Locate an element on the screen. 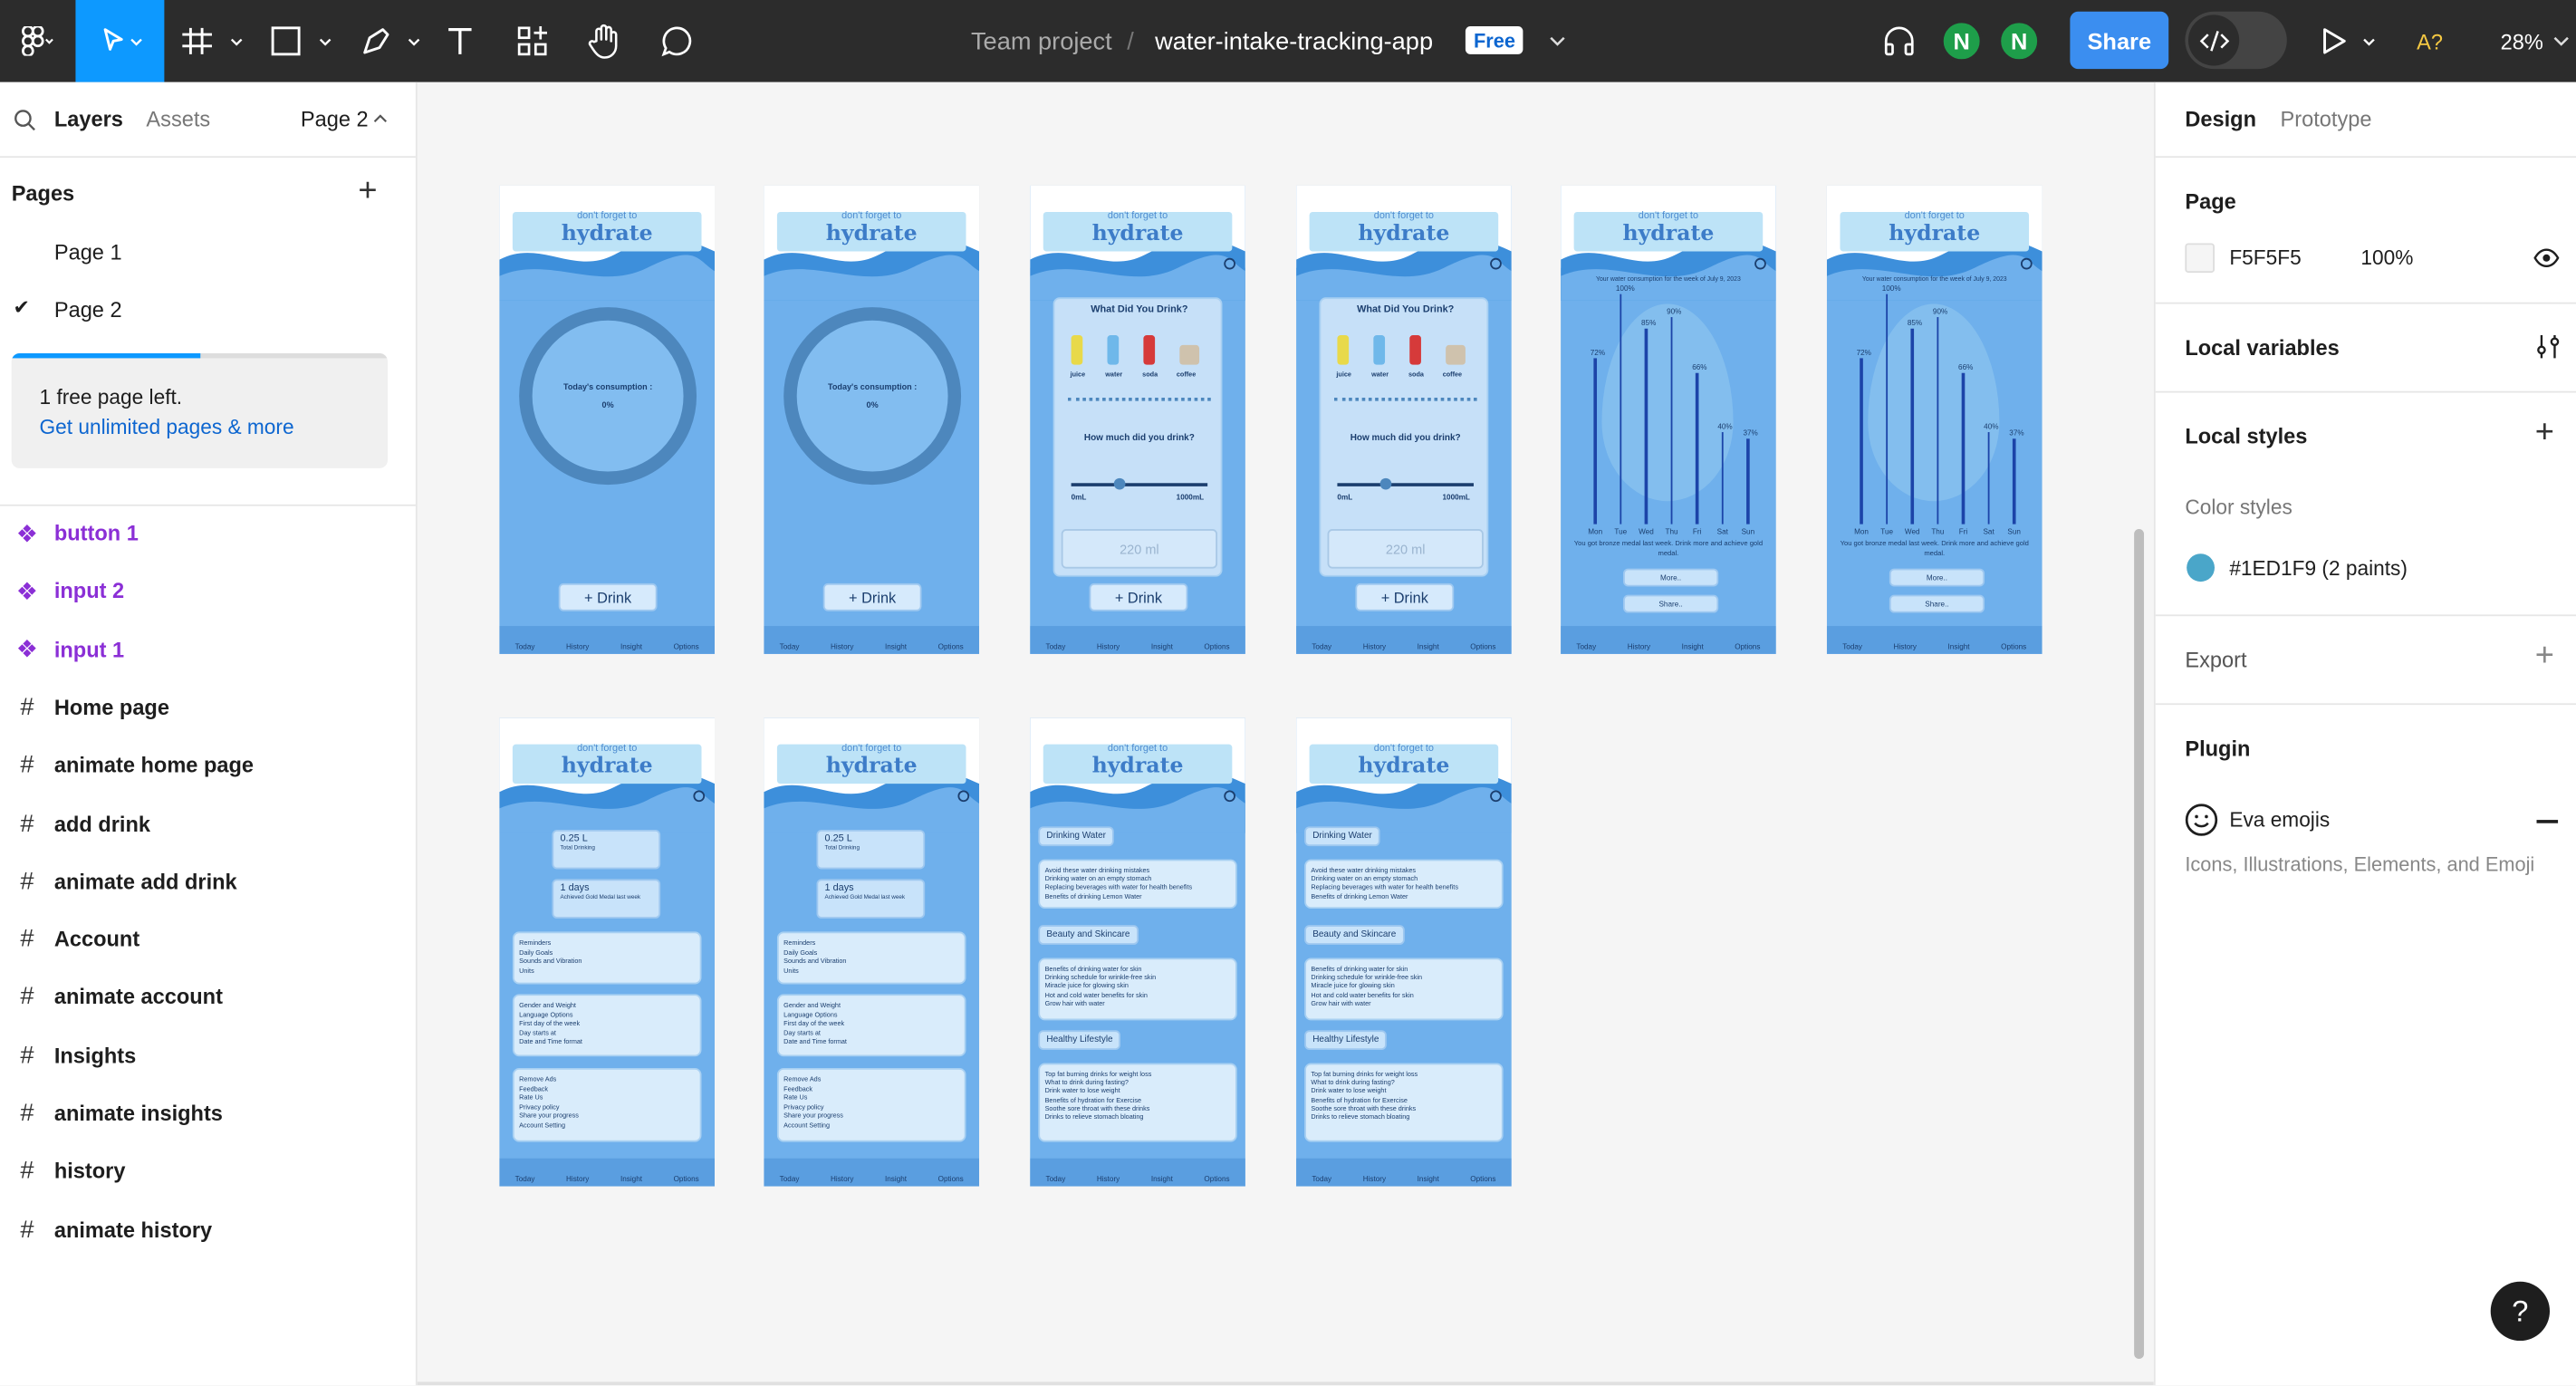 This screenshot has height=1386, width=2576. layer-item: # animate history is located at coordinates (208, 1228).